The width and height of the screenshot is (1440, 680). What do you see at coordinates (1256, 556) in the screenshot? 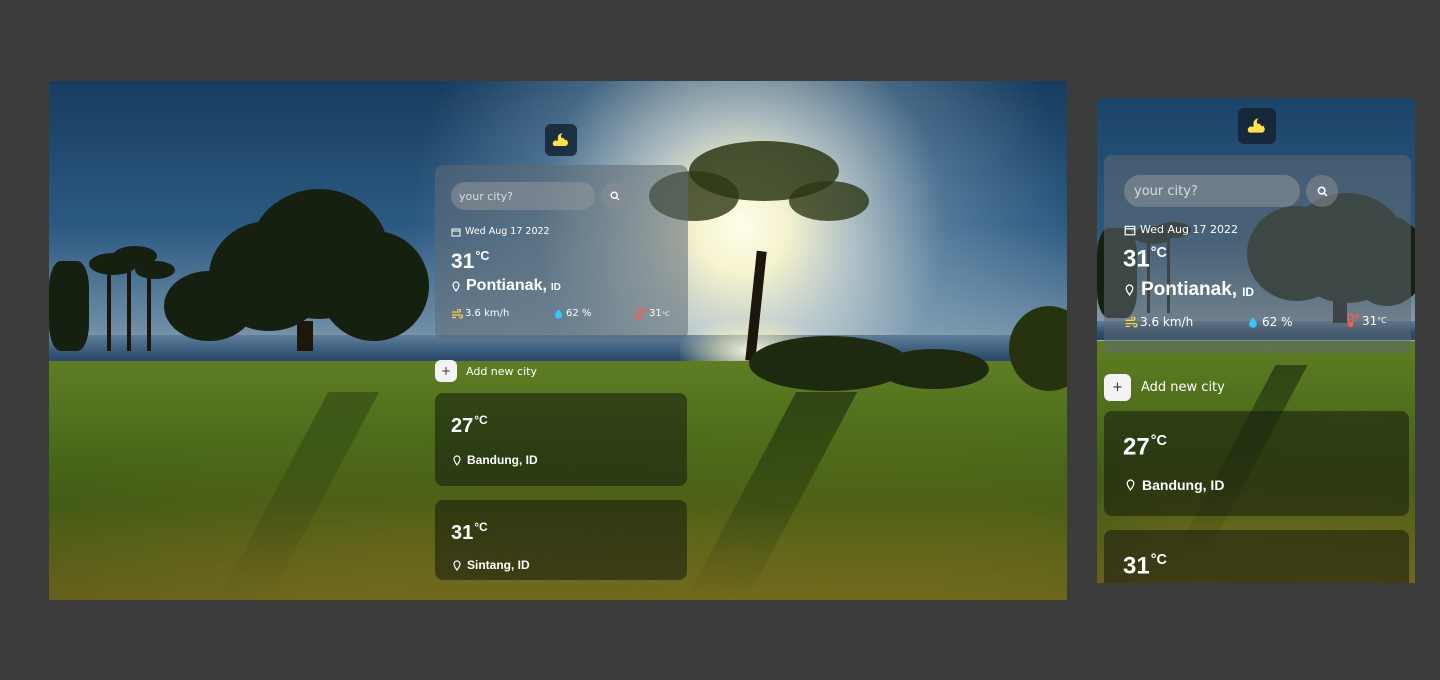
I see `city-card-sintang: 31°C` at bounding box center [1256, 556].